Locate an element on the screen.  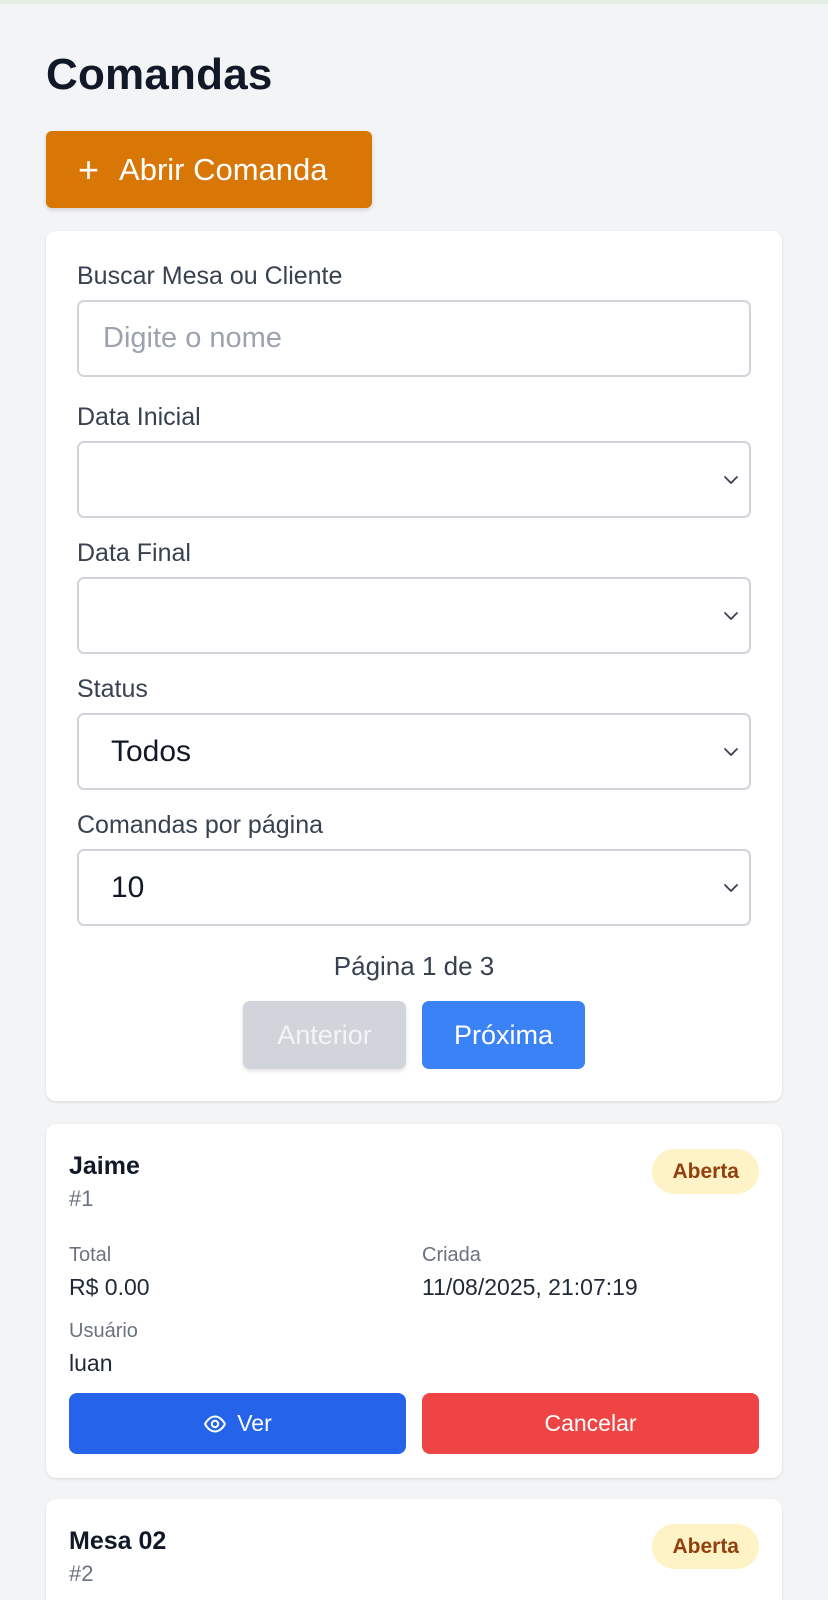
start-date-select is located at coordinates (414, 479).